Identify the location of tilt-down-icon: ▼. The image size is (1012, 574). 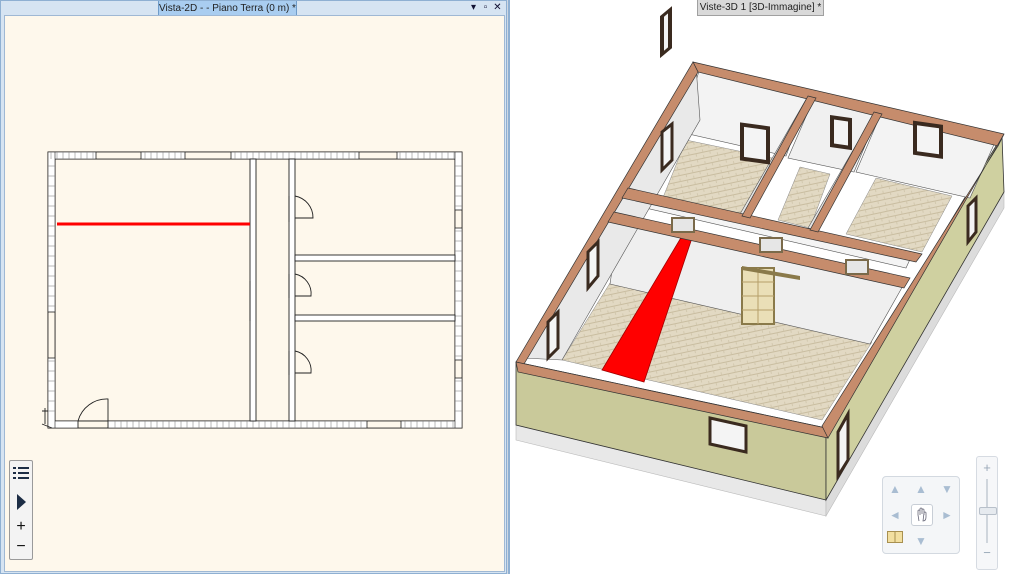
(947, 489).